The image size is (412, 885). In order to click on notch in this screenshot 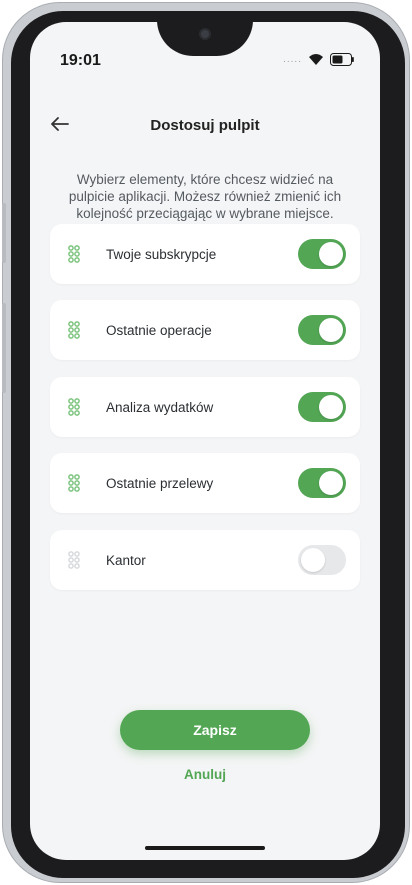, I will do `click(205, 39)`.